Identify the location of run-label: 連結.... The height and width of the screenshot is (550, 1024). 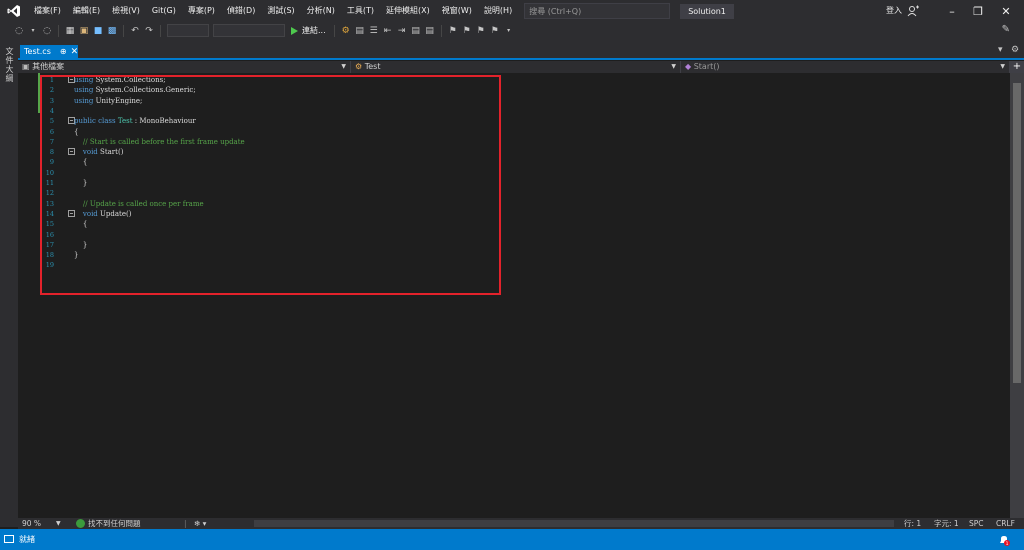
(314, 30).